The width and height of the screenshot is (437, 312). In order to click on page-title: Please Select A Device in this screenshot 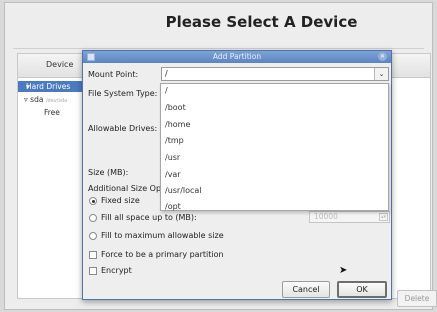, I will do `click(261, 22)`.